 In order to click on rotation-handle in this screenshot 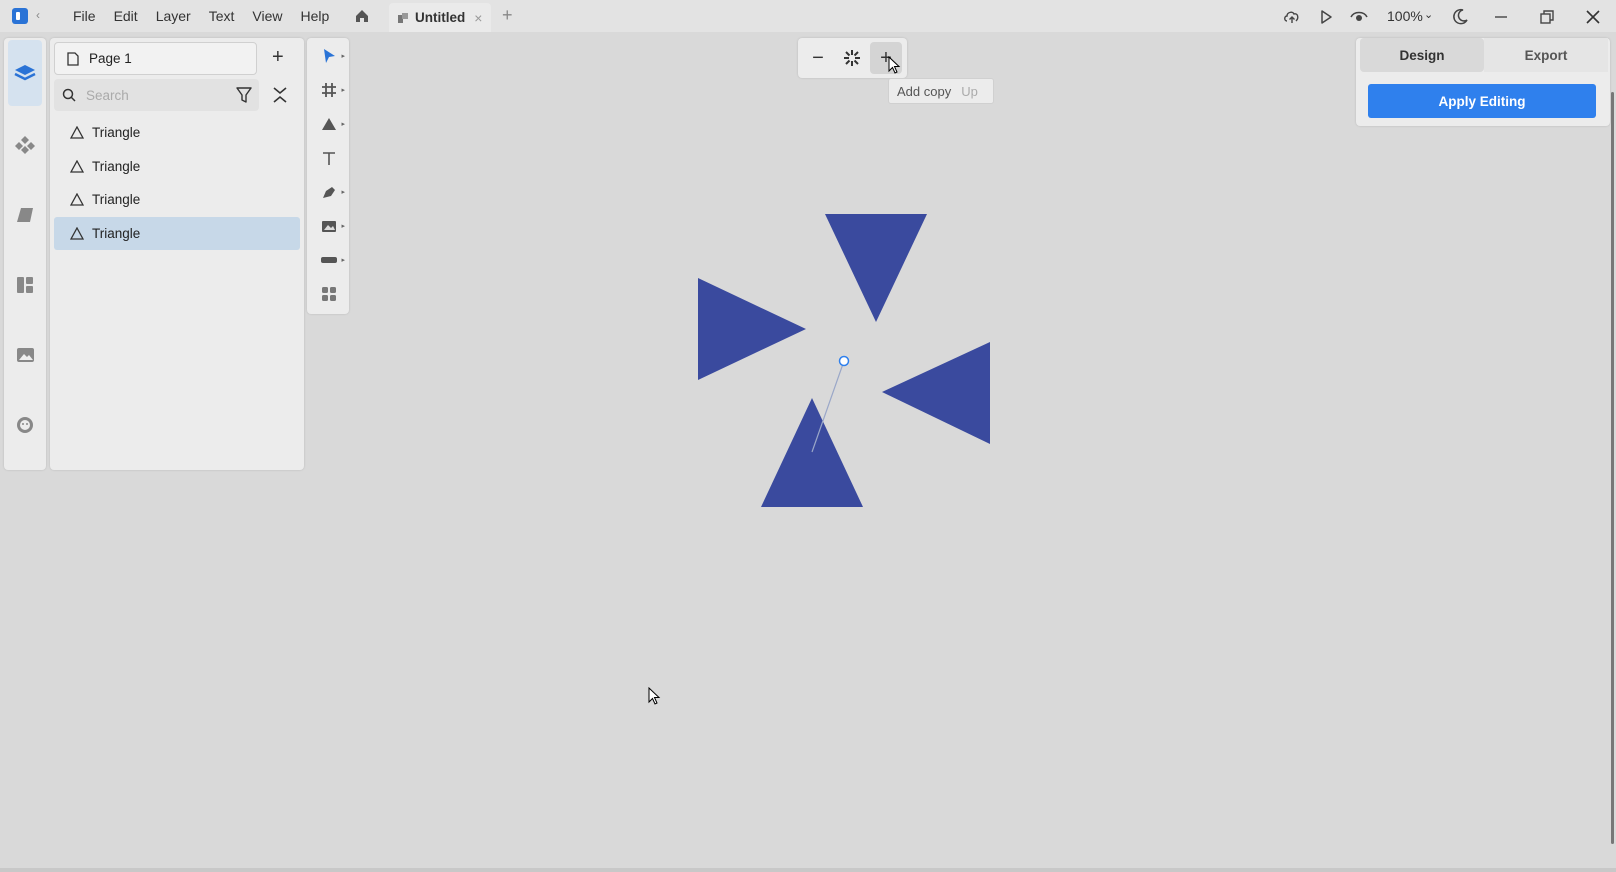, I will do `click(844, 361)`.